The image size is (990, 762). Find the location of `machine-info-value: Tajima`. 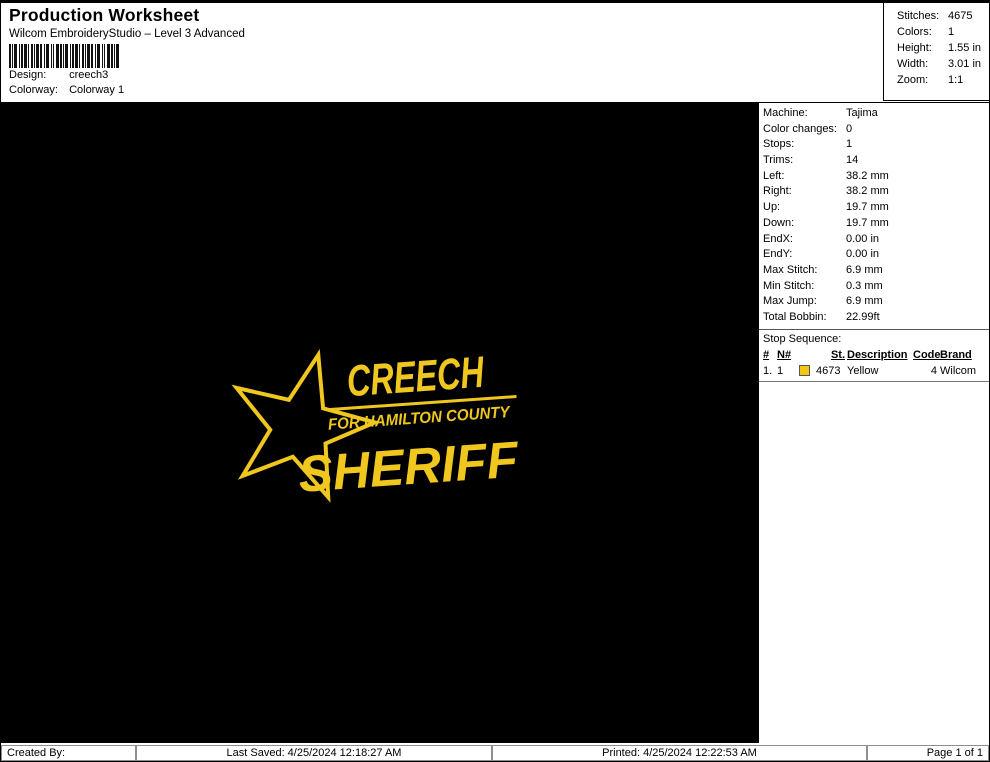

machine-info-value: Tajima is located at coordinates (862, 113).